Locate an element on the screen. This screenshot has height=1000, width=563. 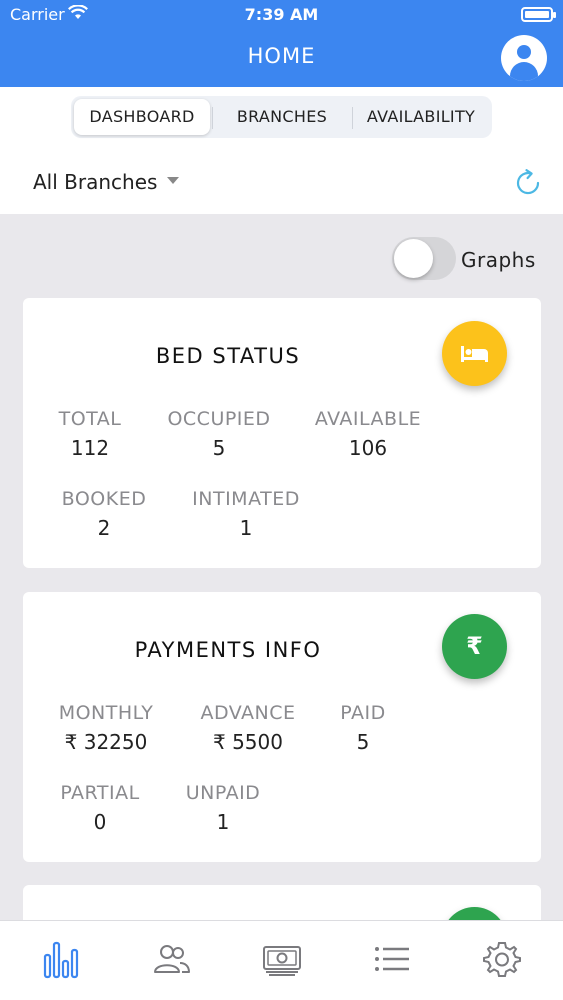
stat-value: 106 is located at coordinates (368, 448).